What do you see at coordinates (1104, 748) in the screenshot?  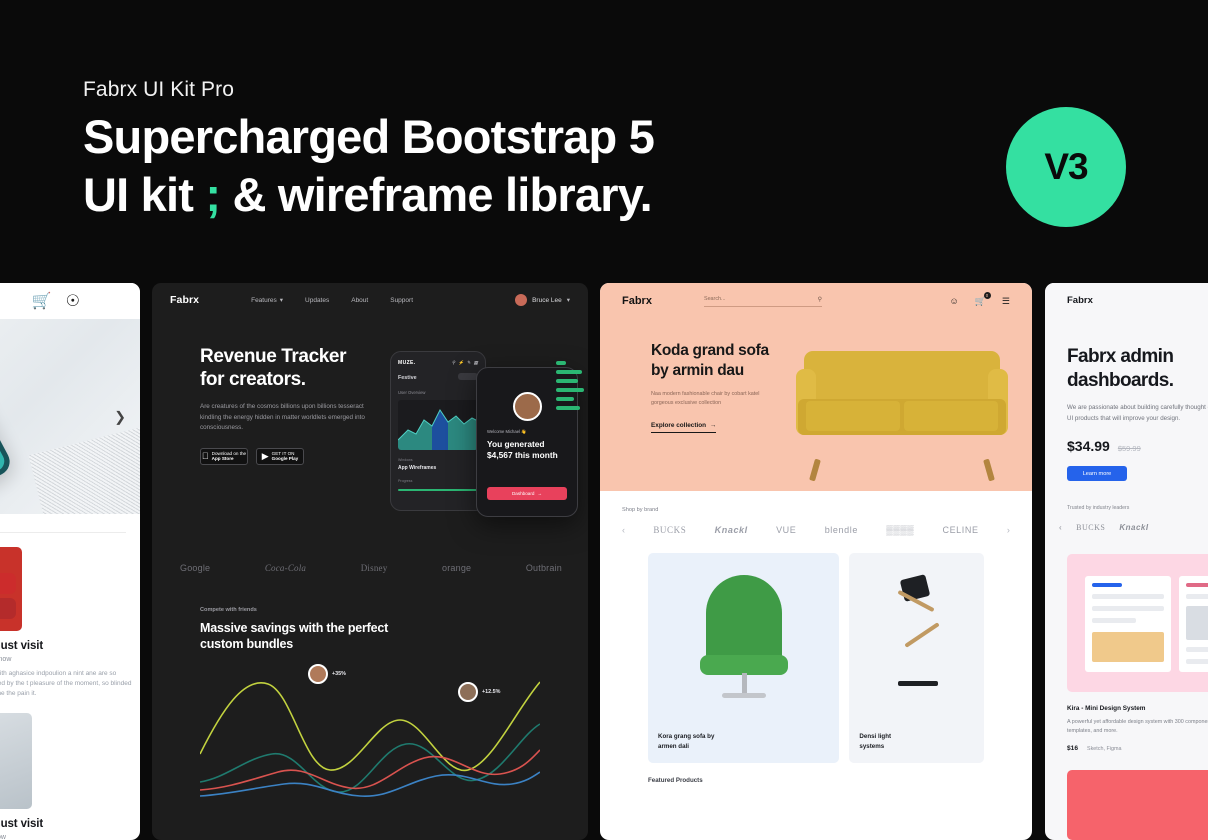 I see `product-tools: Sketch, Figma` at bounding box center [1104, 748].